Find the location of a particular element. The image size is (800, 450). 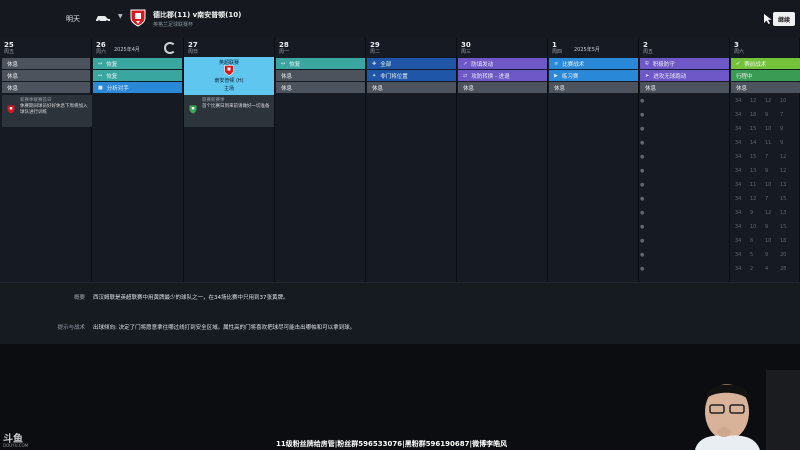

day-weekday: 周五 is located at coordinates (648, 52).